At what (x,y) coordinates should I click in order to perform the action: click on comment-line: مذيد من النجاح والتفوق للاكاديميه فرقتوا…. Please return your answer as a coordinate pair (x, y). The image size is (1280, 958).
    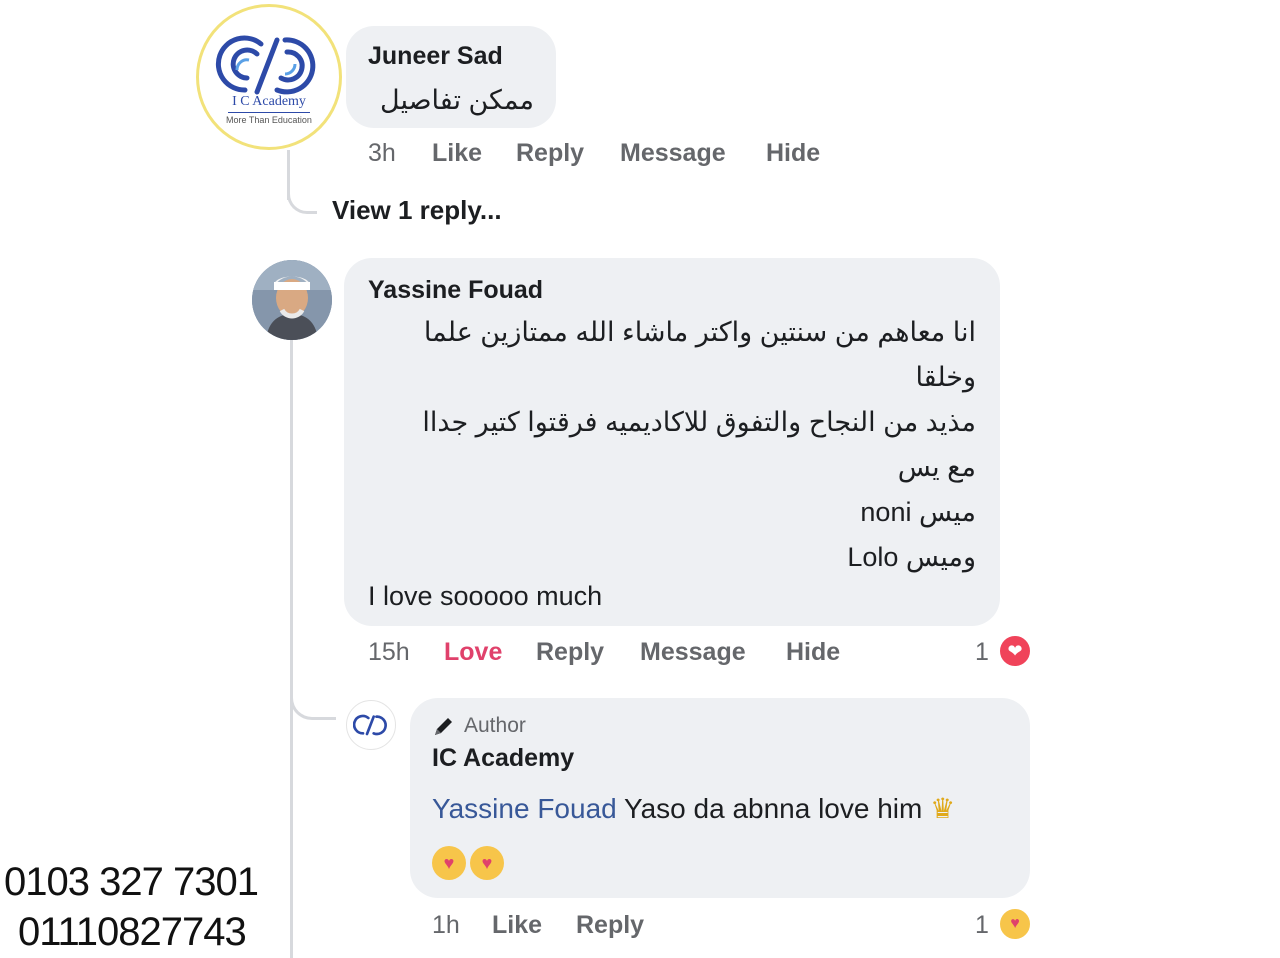
    Looking at the image, I should click on (699, 422).